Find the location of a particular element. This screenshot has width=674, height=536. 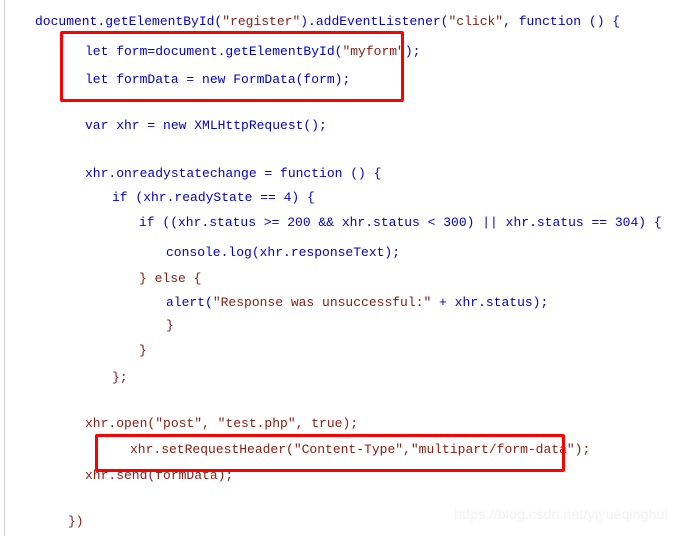

code-line: console.log(xhr.responseText); is located at coordinates (283, 252).